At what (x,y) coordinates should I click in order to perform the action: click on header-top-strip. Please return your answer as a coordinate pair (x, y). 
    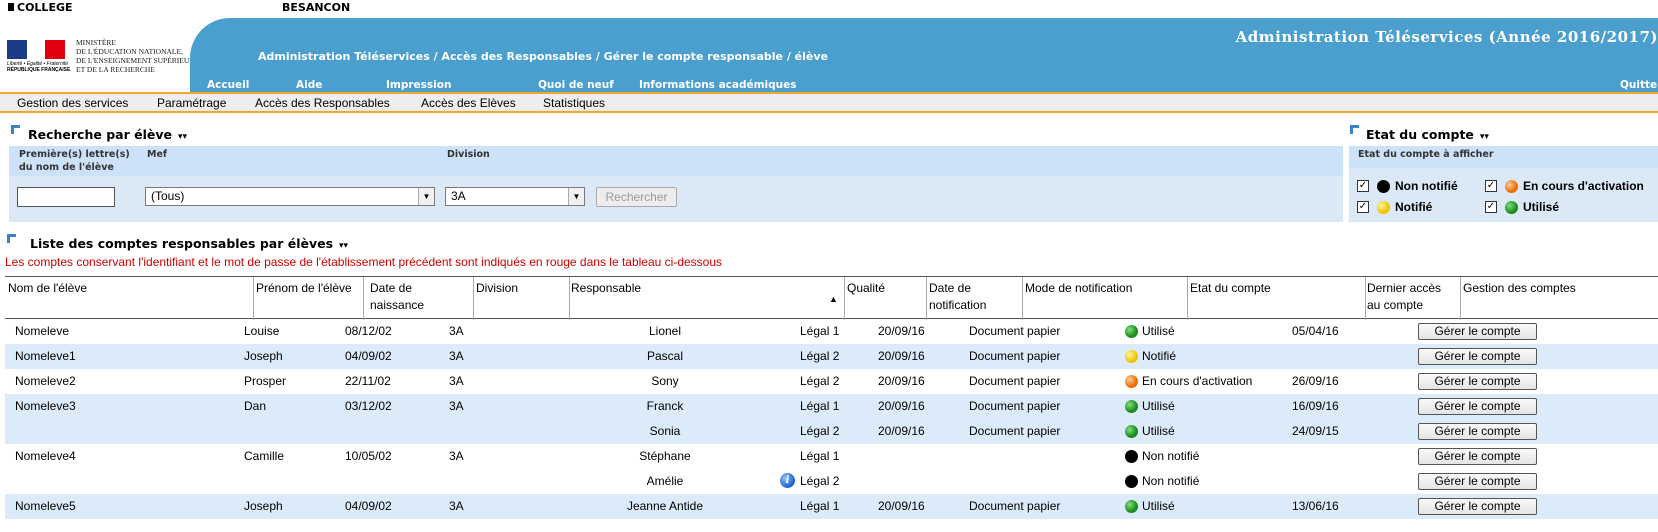
    Looking at the image, I should click on (829, 9).